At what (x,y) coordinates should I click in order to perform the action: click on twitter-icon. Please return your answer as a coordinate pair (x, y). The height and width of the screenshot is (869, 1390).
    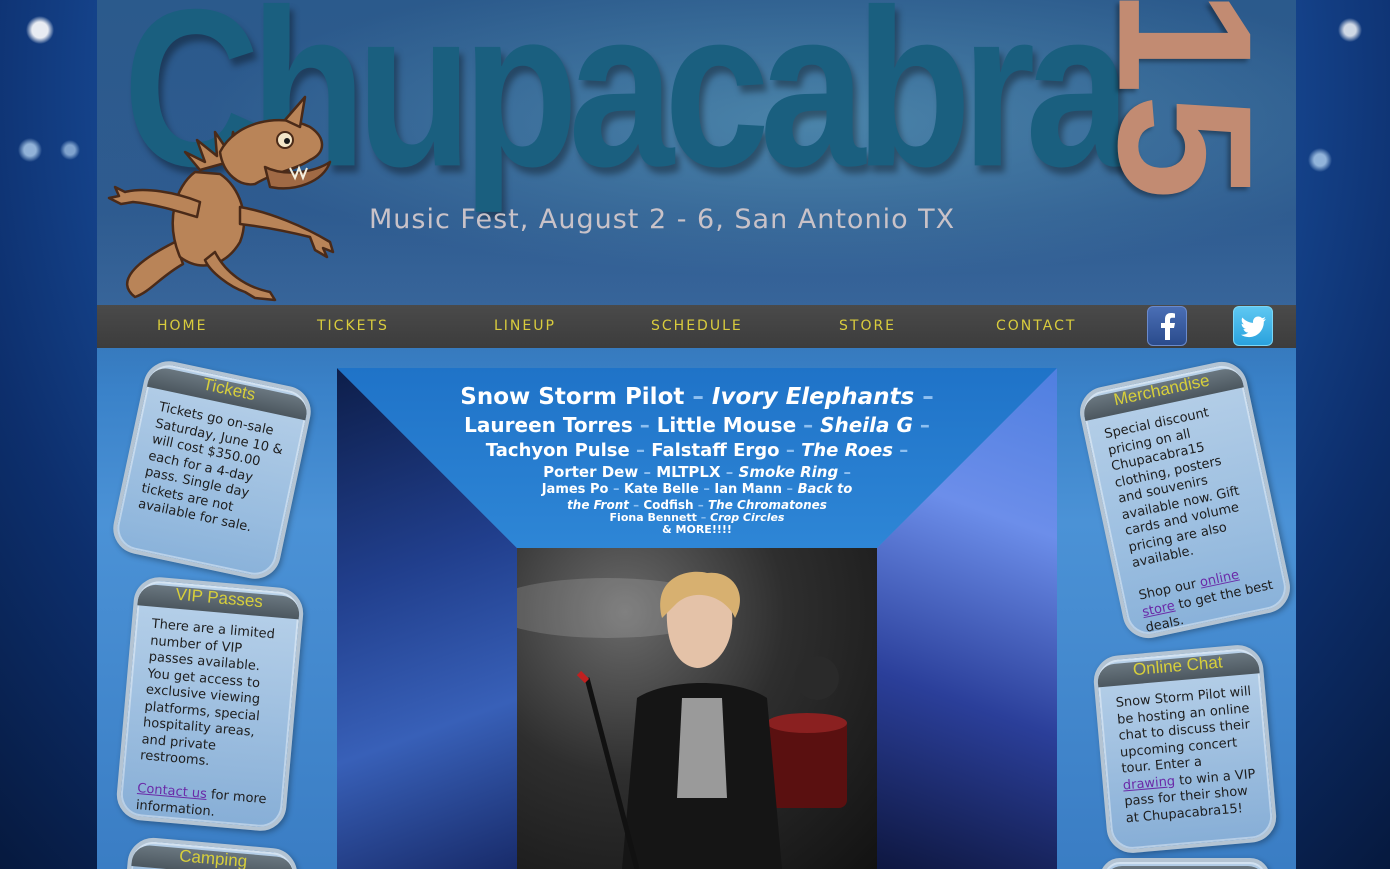
    Looking at the image, I should click on (1253, 326).